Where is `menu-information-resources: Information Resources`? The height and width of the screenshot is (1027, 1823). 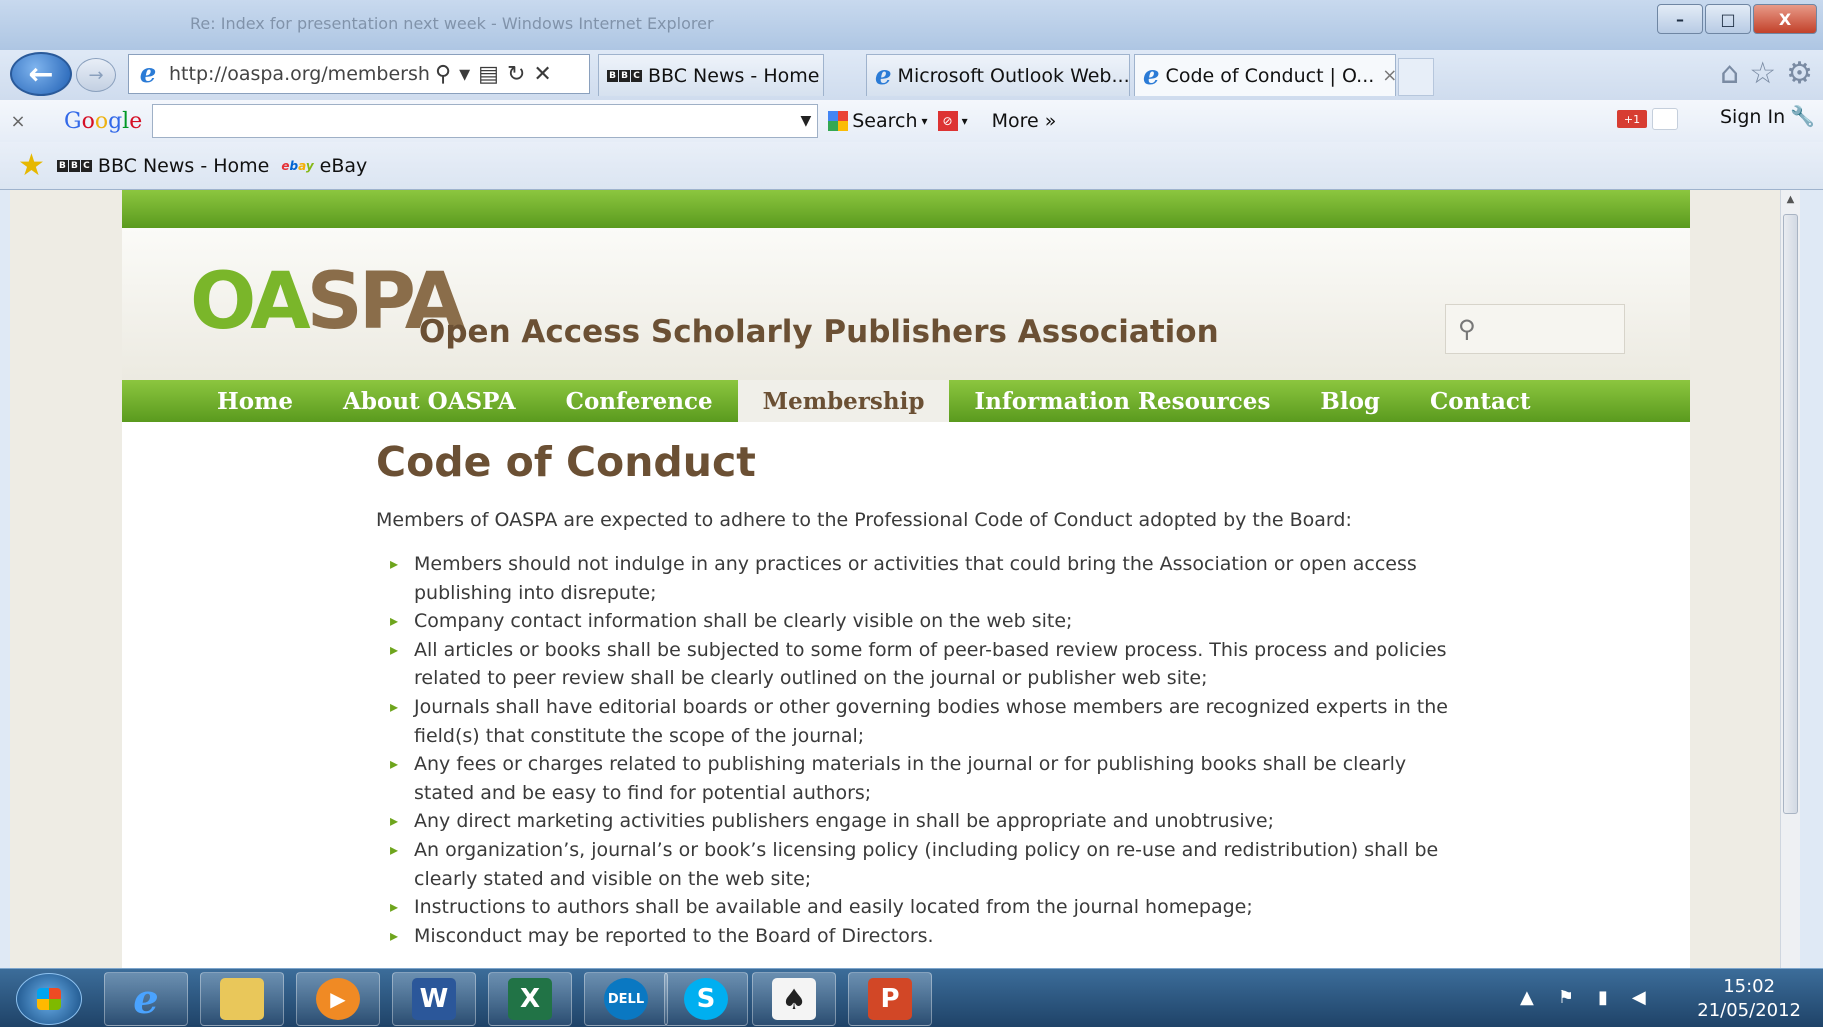 menu-information-resources: Information Resources is located at coordinates (1122, 401).